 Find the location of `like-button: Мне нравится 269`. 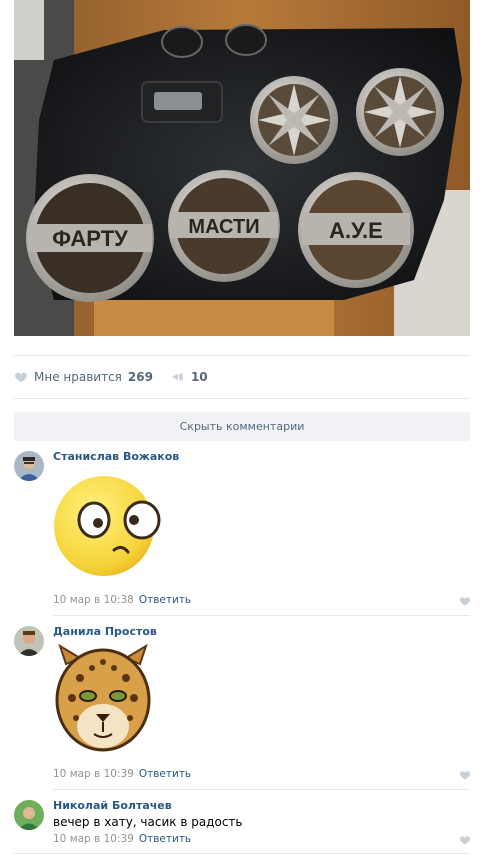

like-button: Мне нравится 269 is located at coordinates (83, 377).